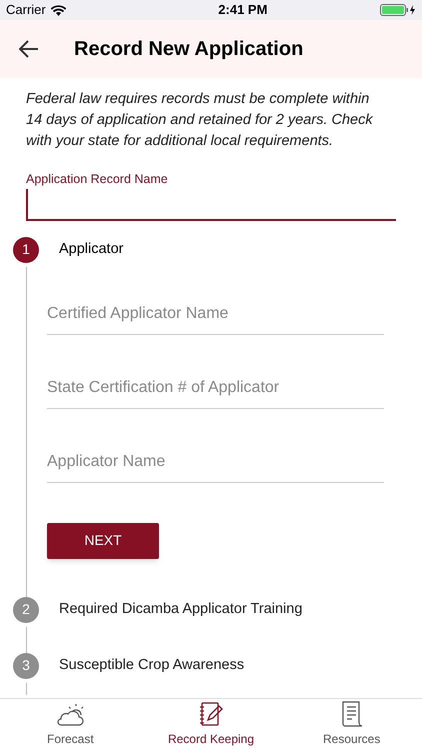 The image size is (422, 750). Describe the element at coordinates (200, 120) in the screenshot. I see `notice-text: Federal law requires records must be complete within 14 days of application and retained for 2 years. Check with your state for additional local requirements.` at that location.